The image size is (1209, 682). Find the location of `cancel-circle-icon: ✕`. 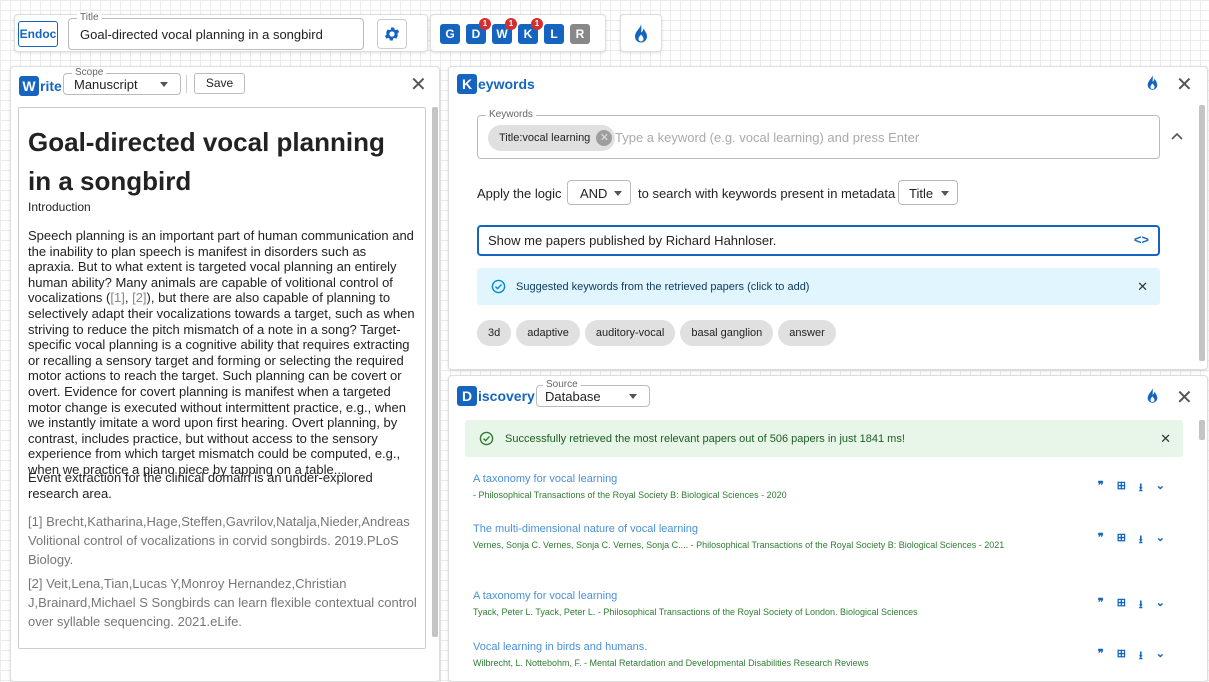

cancel-circle-icon: ✕ is located at coordinates (604, 138).